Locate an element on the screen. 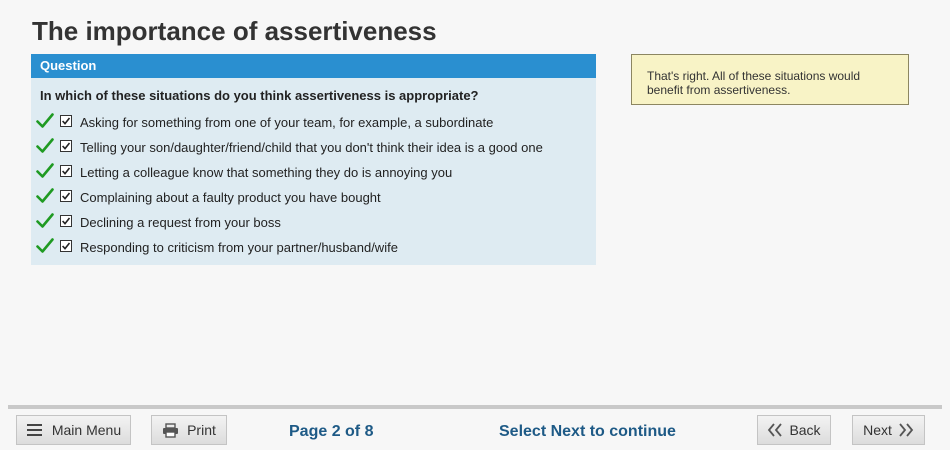  footer-divider is located at coordinates (475, 407).